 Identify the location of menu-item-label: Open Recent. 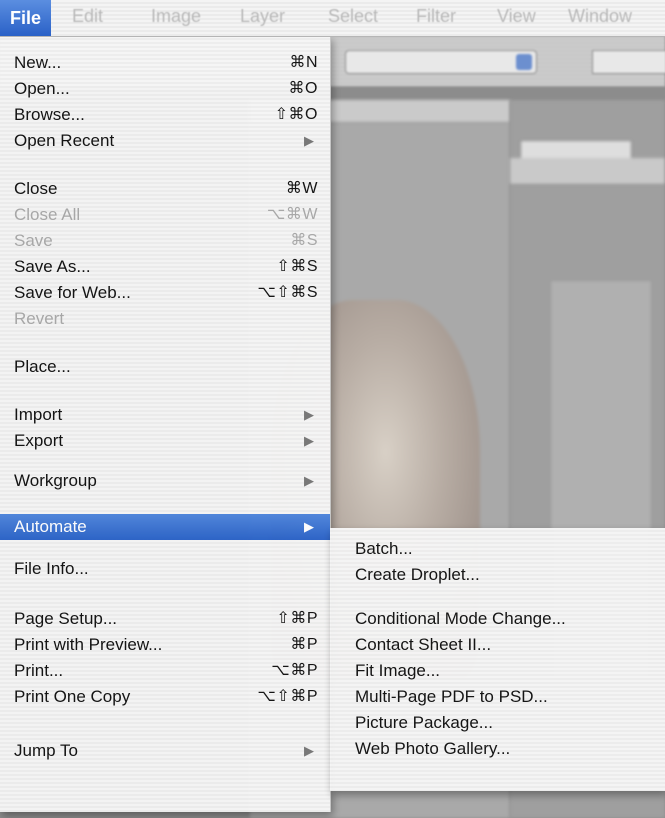
(64, 140).